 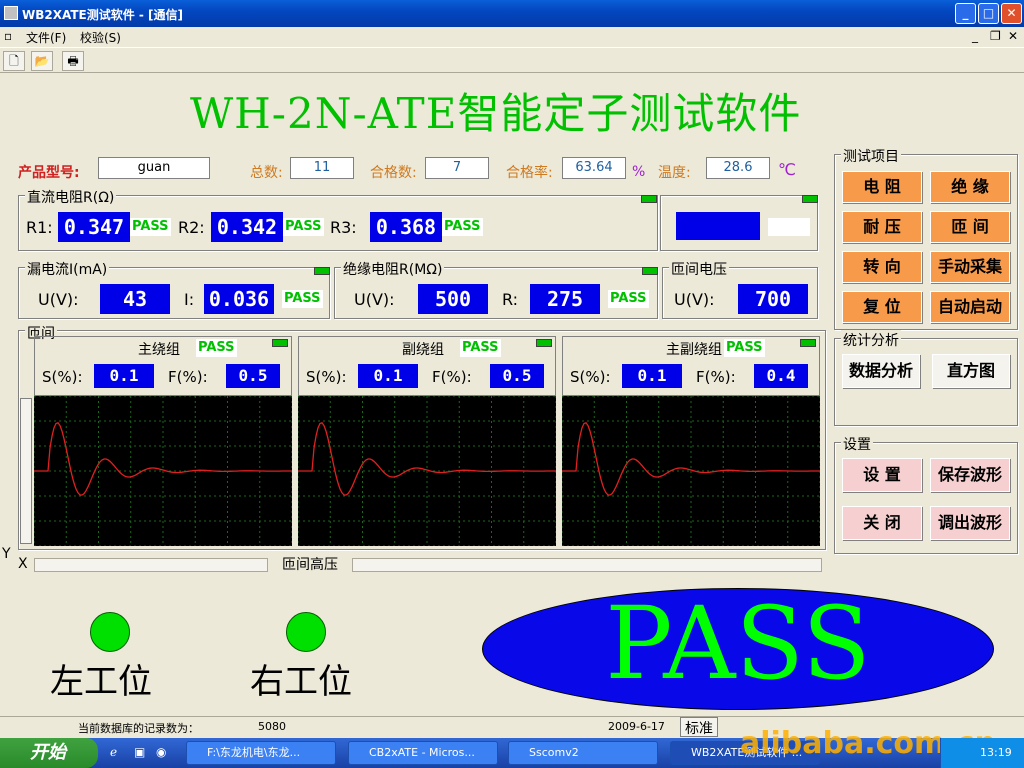 What do you see at coordinates (58, 299) in the screenshot?
I see `leak-u-label: U(V):` at bounding box center [58, 299].